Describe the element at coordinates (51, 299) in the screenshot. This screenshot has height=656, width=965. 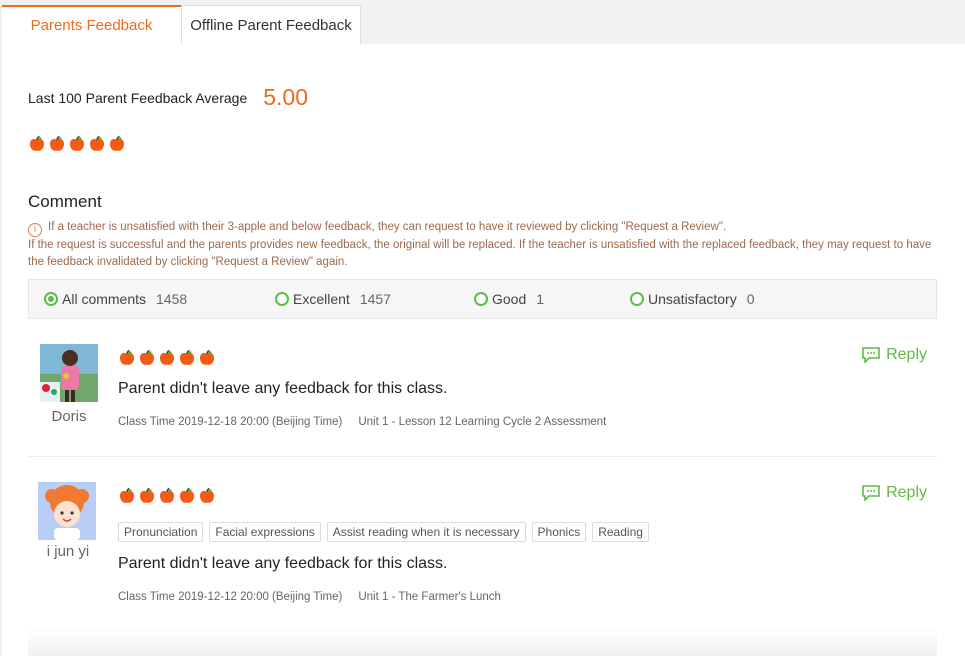
I see `radio-selected-icon` at that location.